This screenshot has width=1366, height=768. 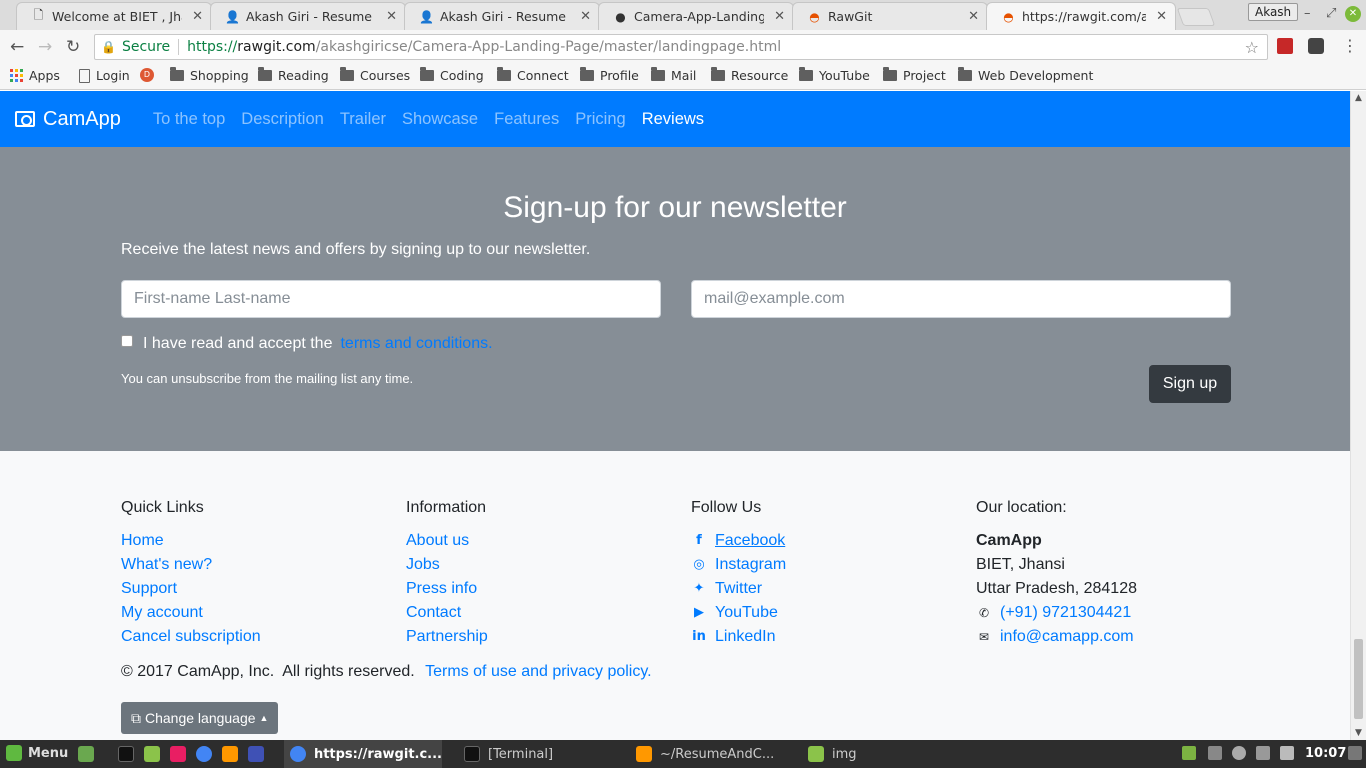 I want to click on duckduckgo-icon: D, so click(x=147, y=75).